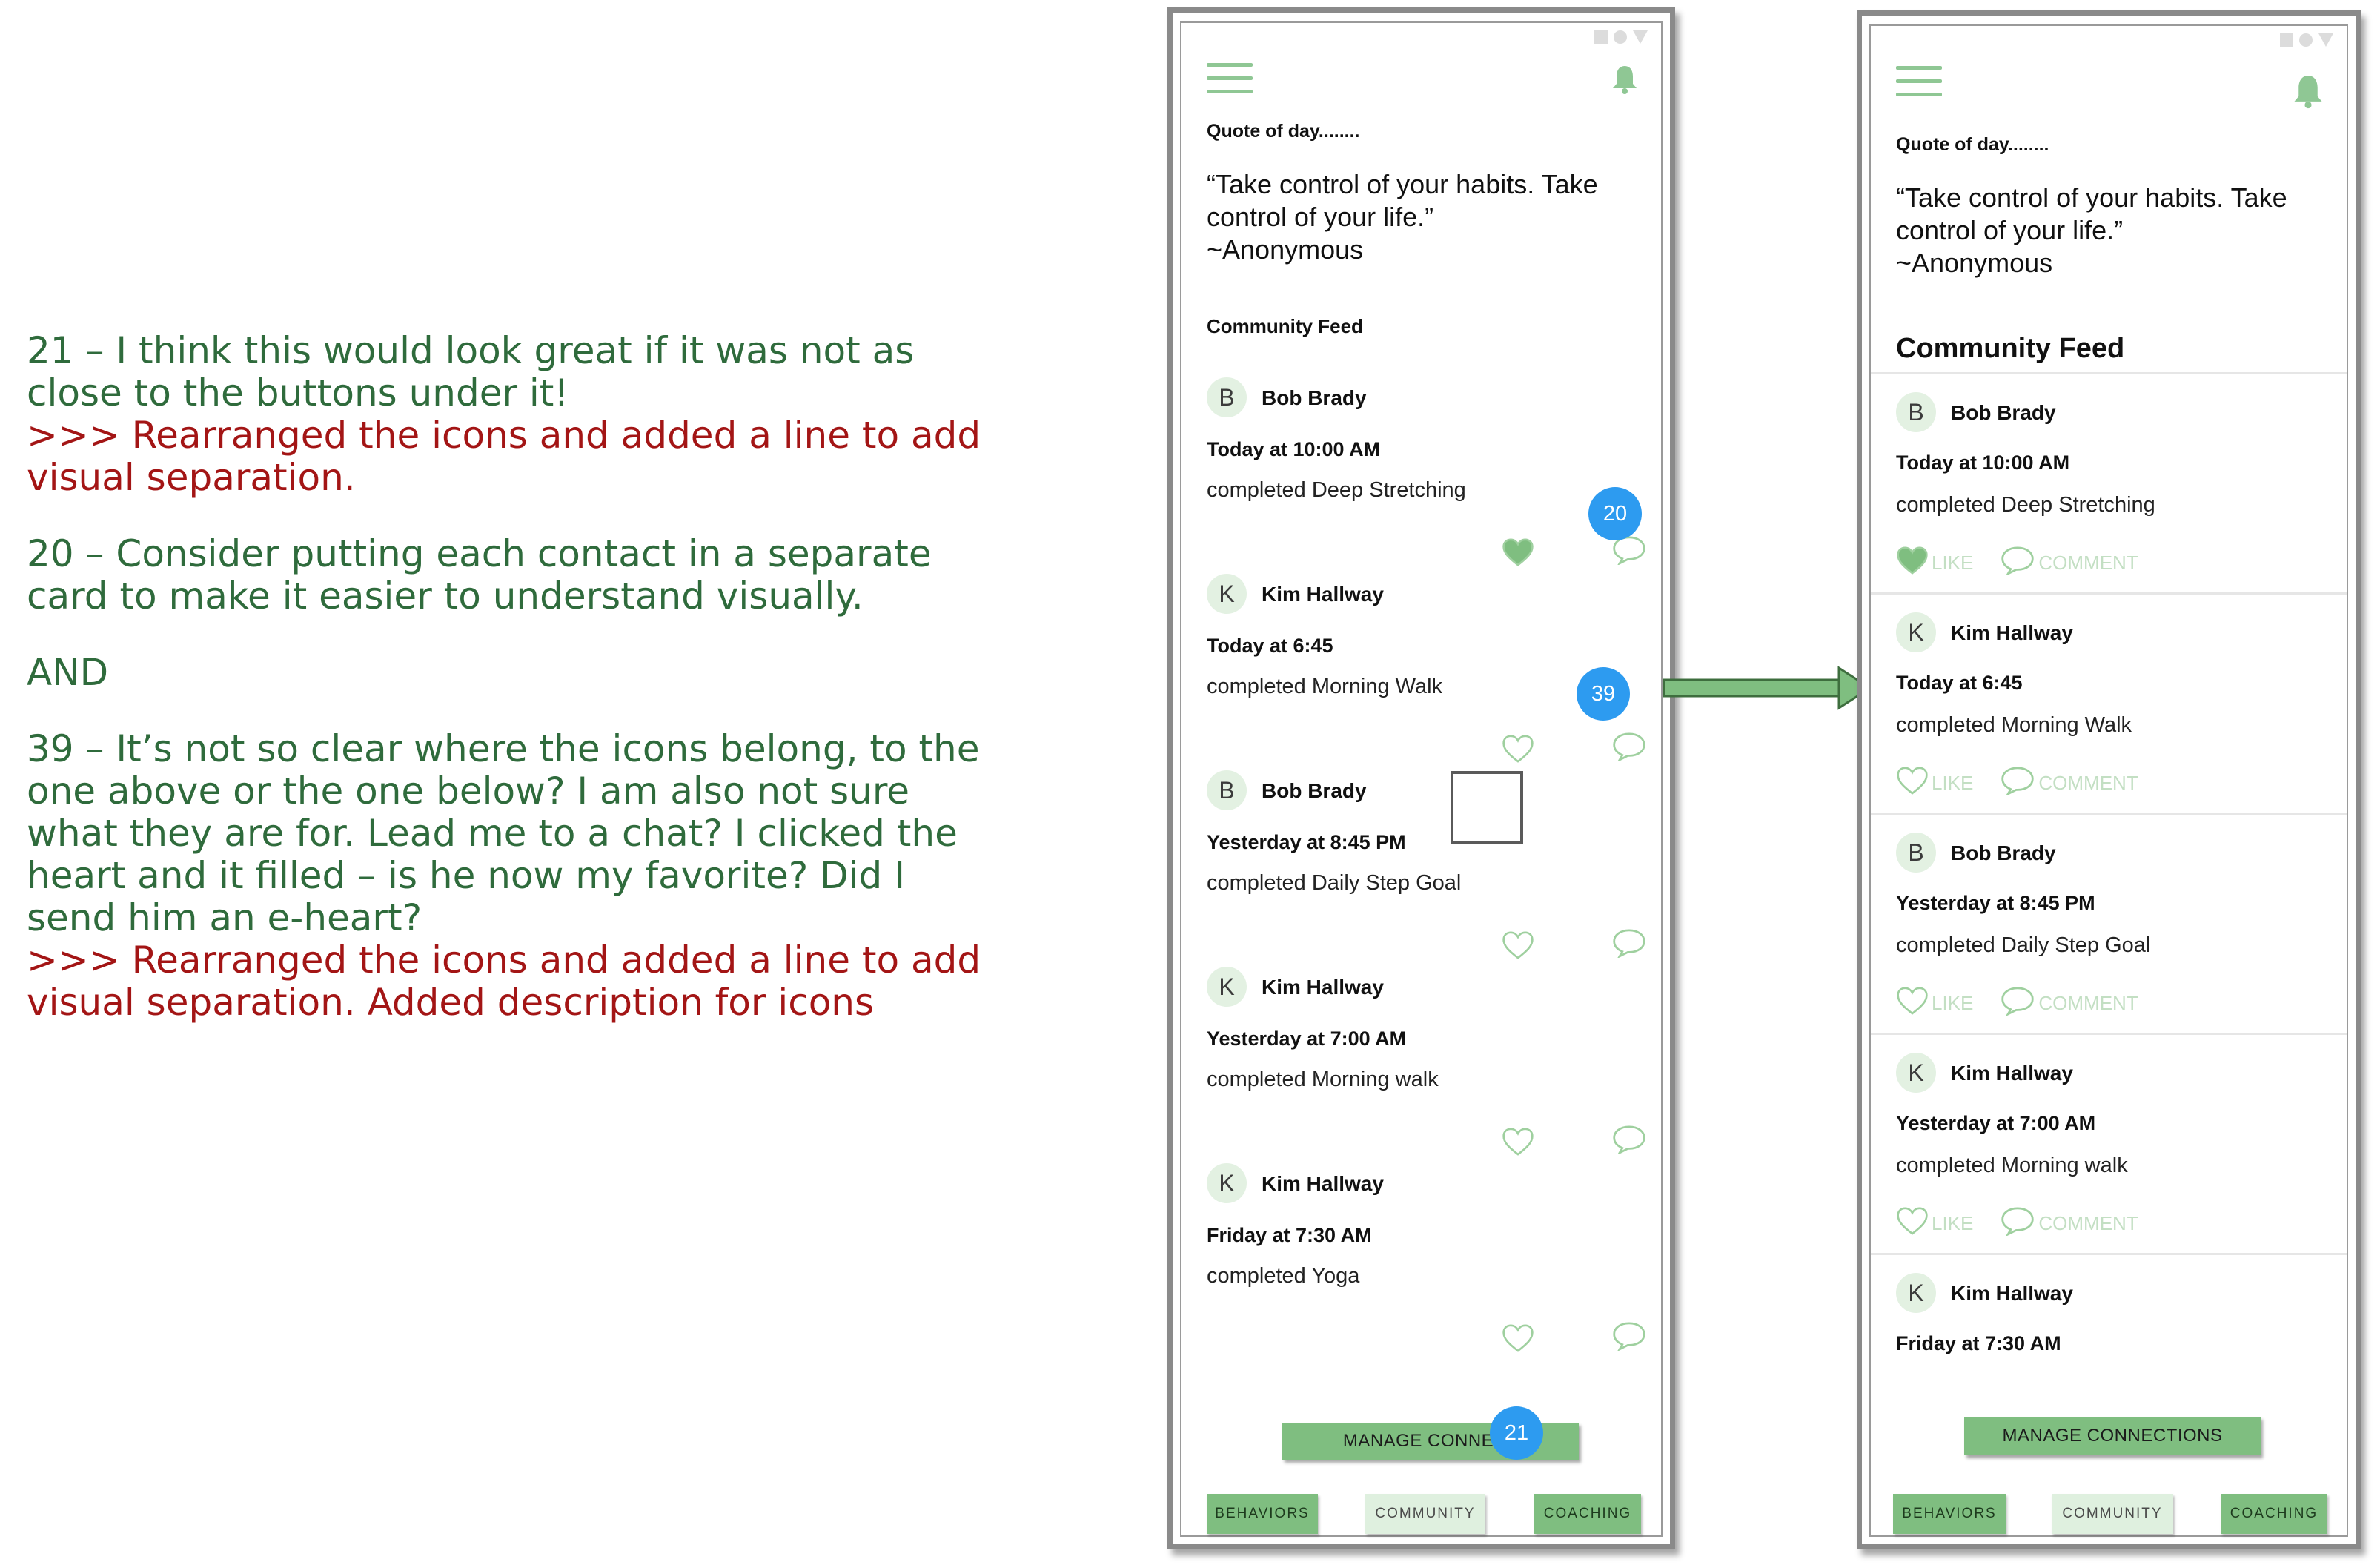 The image size is (2380, 1565). I want to click on annotation-highlight-box, so click(1487, 807).